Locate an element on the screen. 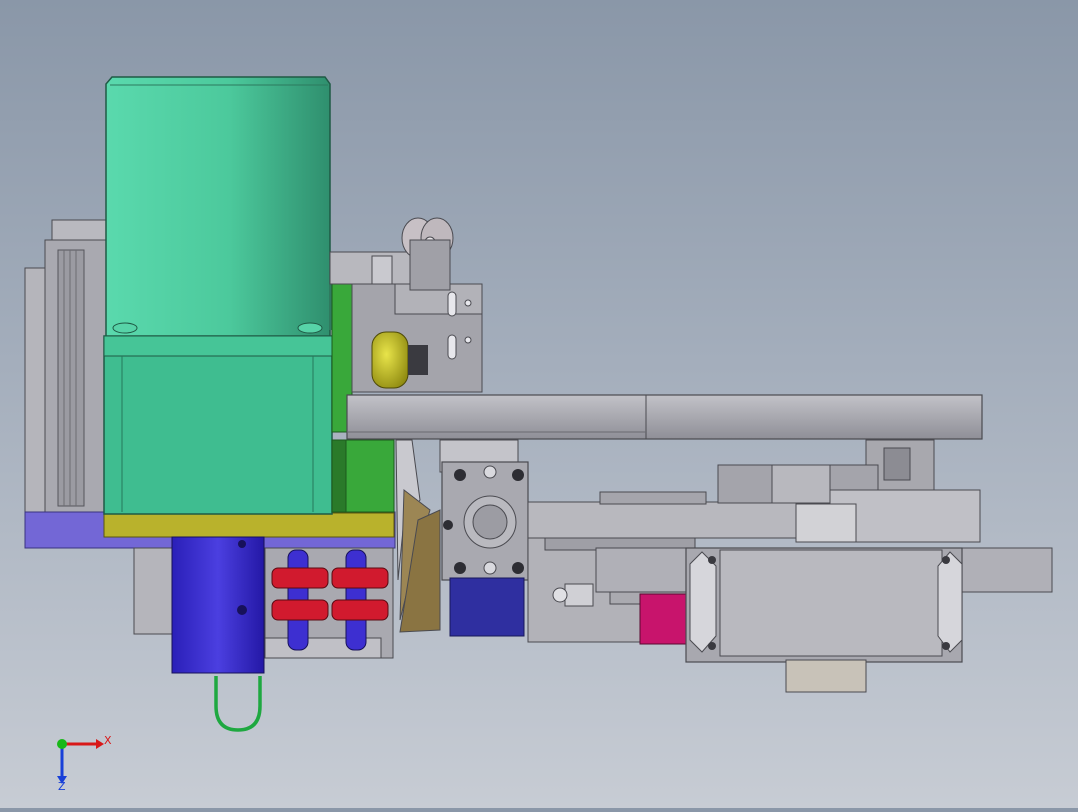 This screenshot has width=1078, height=812. bearing-block is located at coordinates (485, 521).